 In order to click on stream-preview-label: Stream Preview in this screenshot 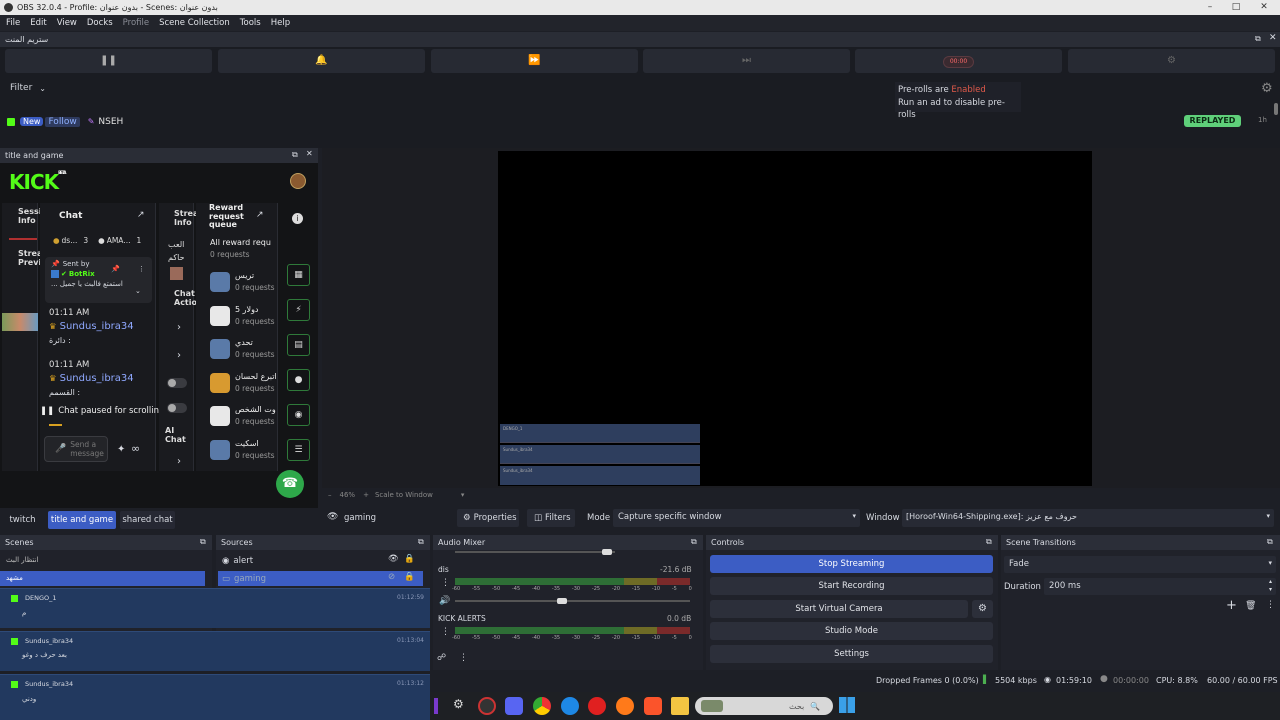, I will do `click(29, 258)`.